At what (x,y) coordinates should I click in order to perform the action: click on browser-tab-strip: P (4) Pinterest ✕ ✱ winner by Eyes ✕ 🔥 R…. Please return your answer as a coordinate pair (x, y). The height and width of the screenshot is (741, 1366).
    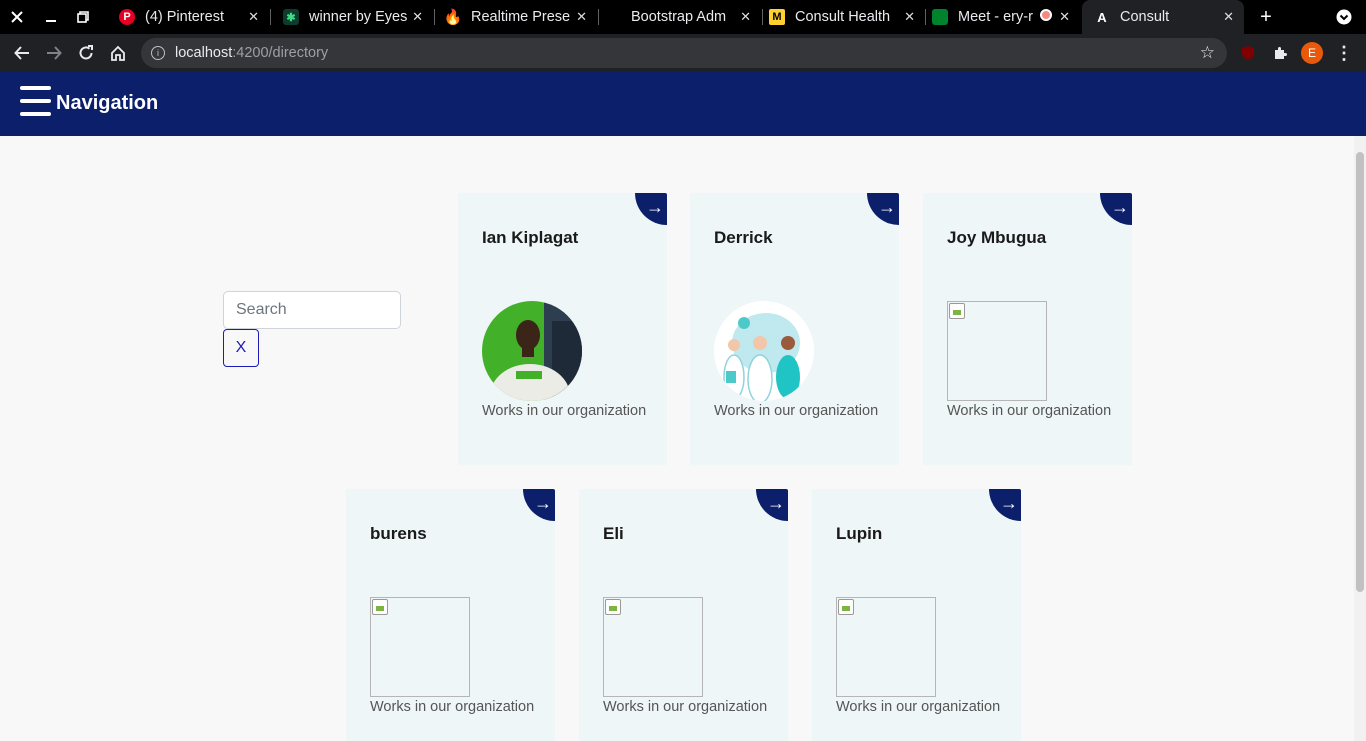
    Looking at the image, I should click on (683, 17).